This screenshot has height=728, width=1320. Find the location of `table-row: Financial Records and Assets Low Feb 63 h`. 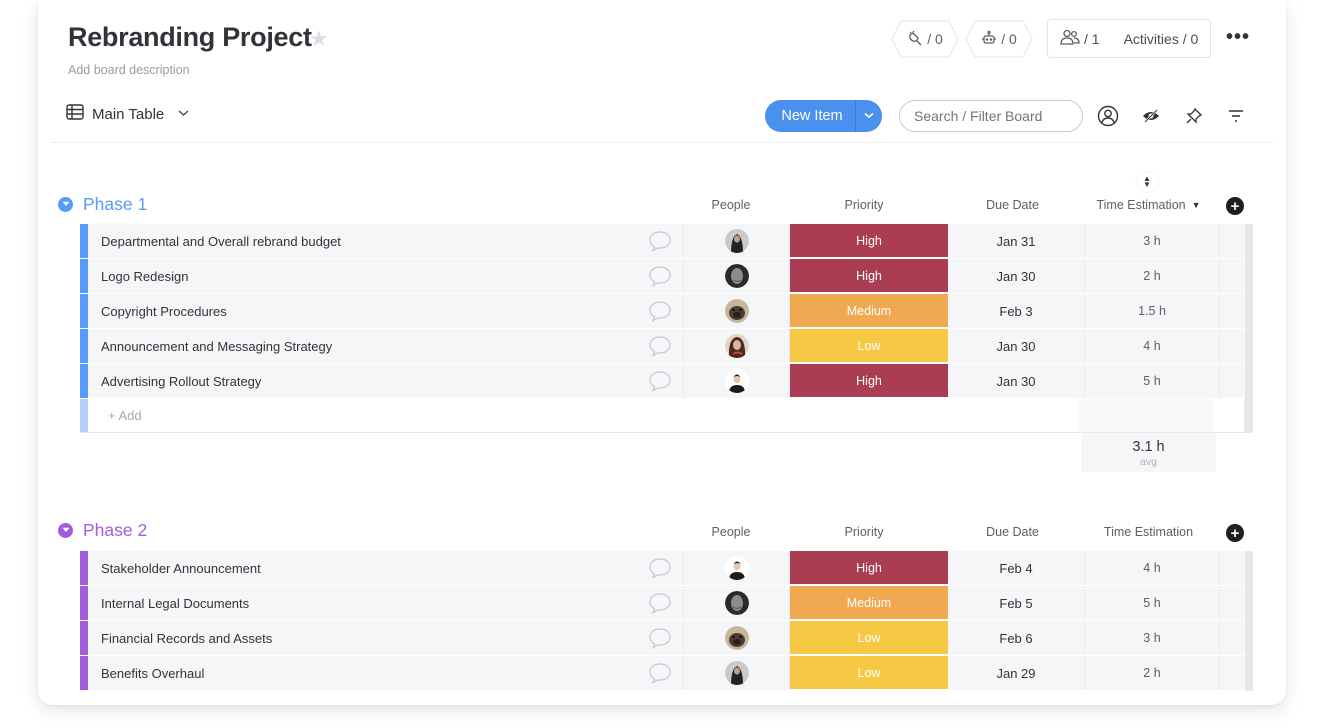

table-row: Financial Records and Assets Low Feb 63 h is located at coordinates (666, 638).